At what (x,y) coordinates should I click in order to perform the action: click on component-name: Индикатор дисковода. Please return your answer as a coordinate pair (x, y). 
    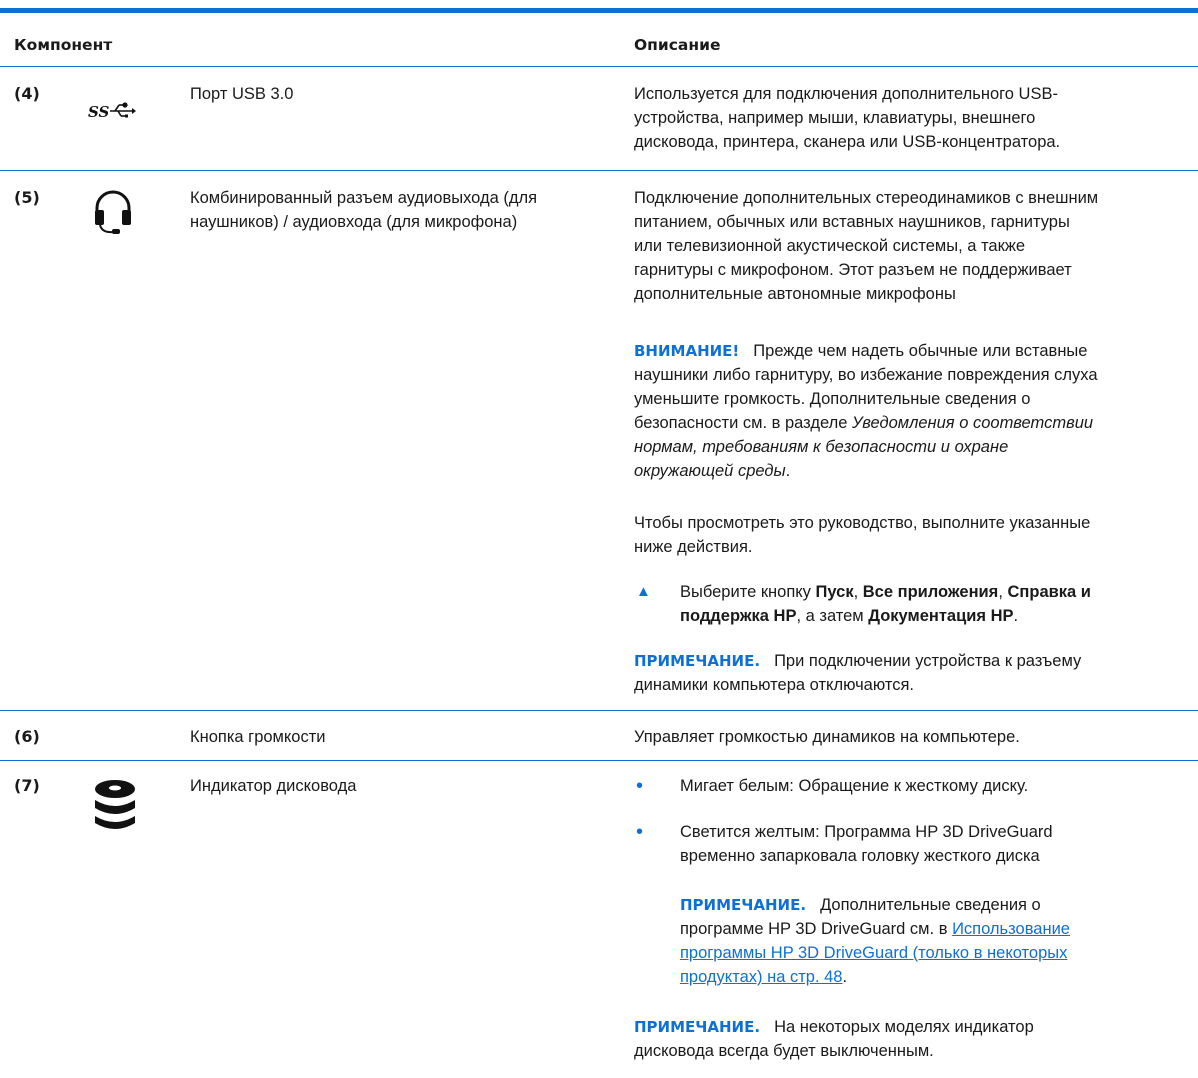
    Looking at the image, I should click on (273, 786).